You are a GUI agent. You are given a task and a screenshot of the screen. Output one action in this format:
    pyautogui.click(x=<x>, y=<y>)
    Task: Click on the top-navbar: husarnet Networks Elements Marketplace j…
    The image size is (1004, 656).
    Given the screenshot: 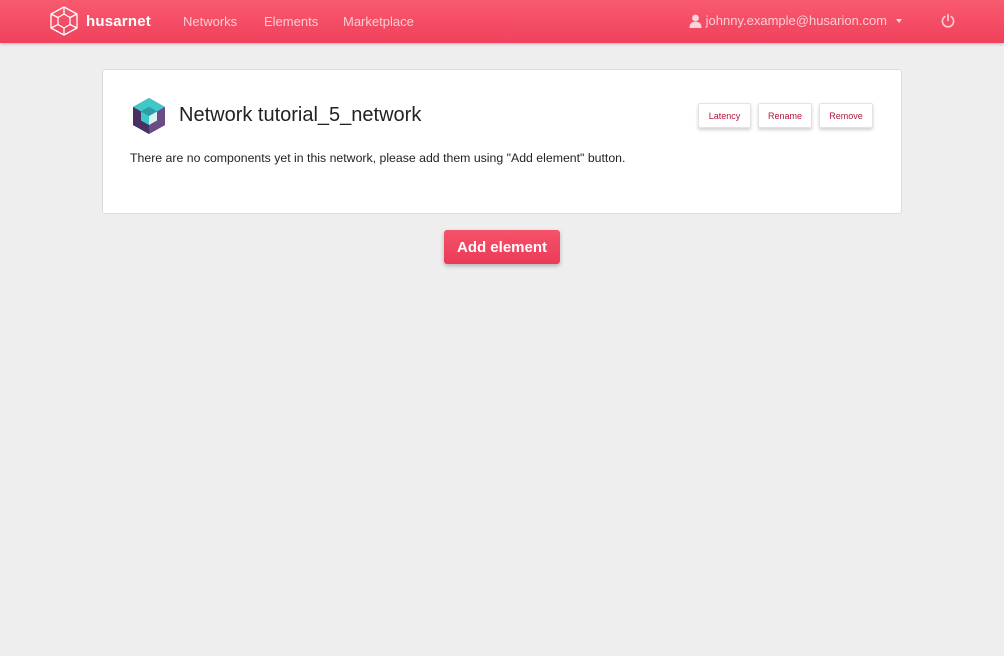 What is the action you would take?
    pyautogui.click(x=502, y=21)
    